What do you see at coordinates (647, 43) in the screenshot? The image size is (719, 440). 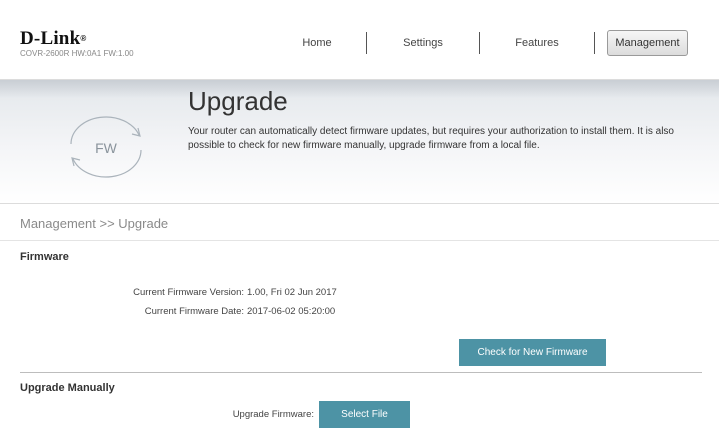 I see `nav-management-active: Management` at bounding box center [647, 43].